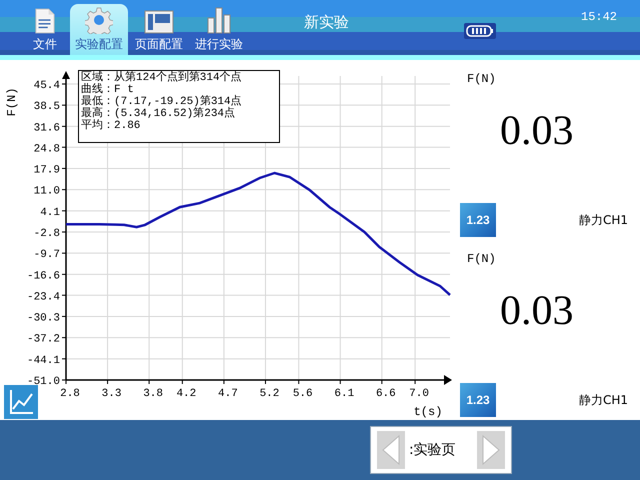 This screenshot has width=640, height=480. I want to click on bar-chart-icon, so click(219, 20).